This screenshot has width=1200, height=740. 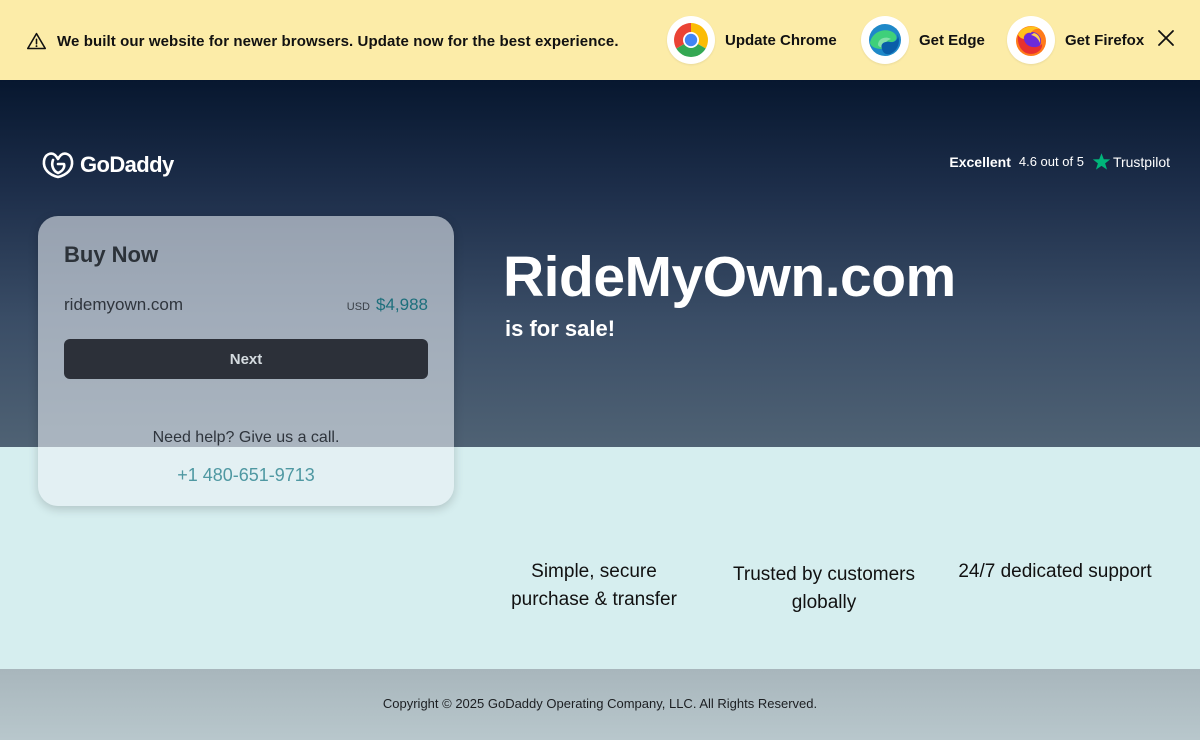 What do you see at coordinates (58, 165) in the screenshot?
I see `godaddy-logo-icon` at bounding box center [58, 165].